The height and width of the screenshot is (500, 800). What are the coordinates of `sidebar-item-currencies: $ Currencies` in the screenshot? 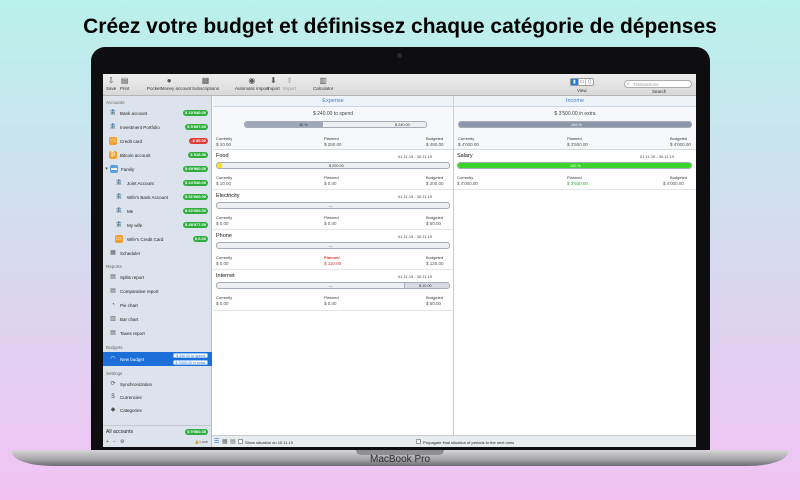 It's located at (157, 397).